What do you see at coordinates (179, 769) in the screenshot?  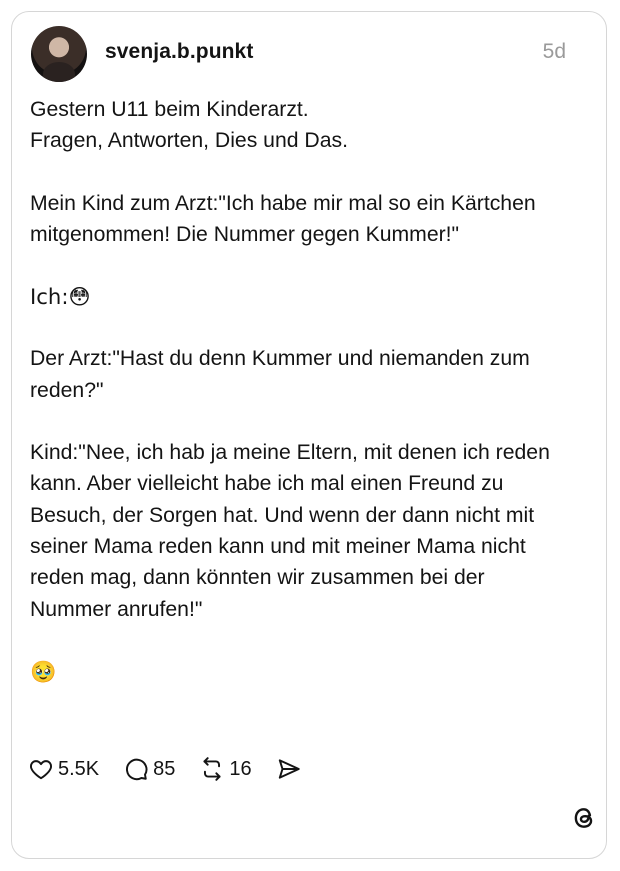 I see `action-bar: 5.5K 85 16` at bounding box center [179, 769].